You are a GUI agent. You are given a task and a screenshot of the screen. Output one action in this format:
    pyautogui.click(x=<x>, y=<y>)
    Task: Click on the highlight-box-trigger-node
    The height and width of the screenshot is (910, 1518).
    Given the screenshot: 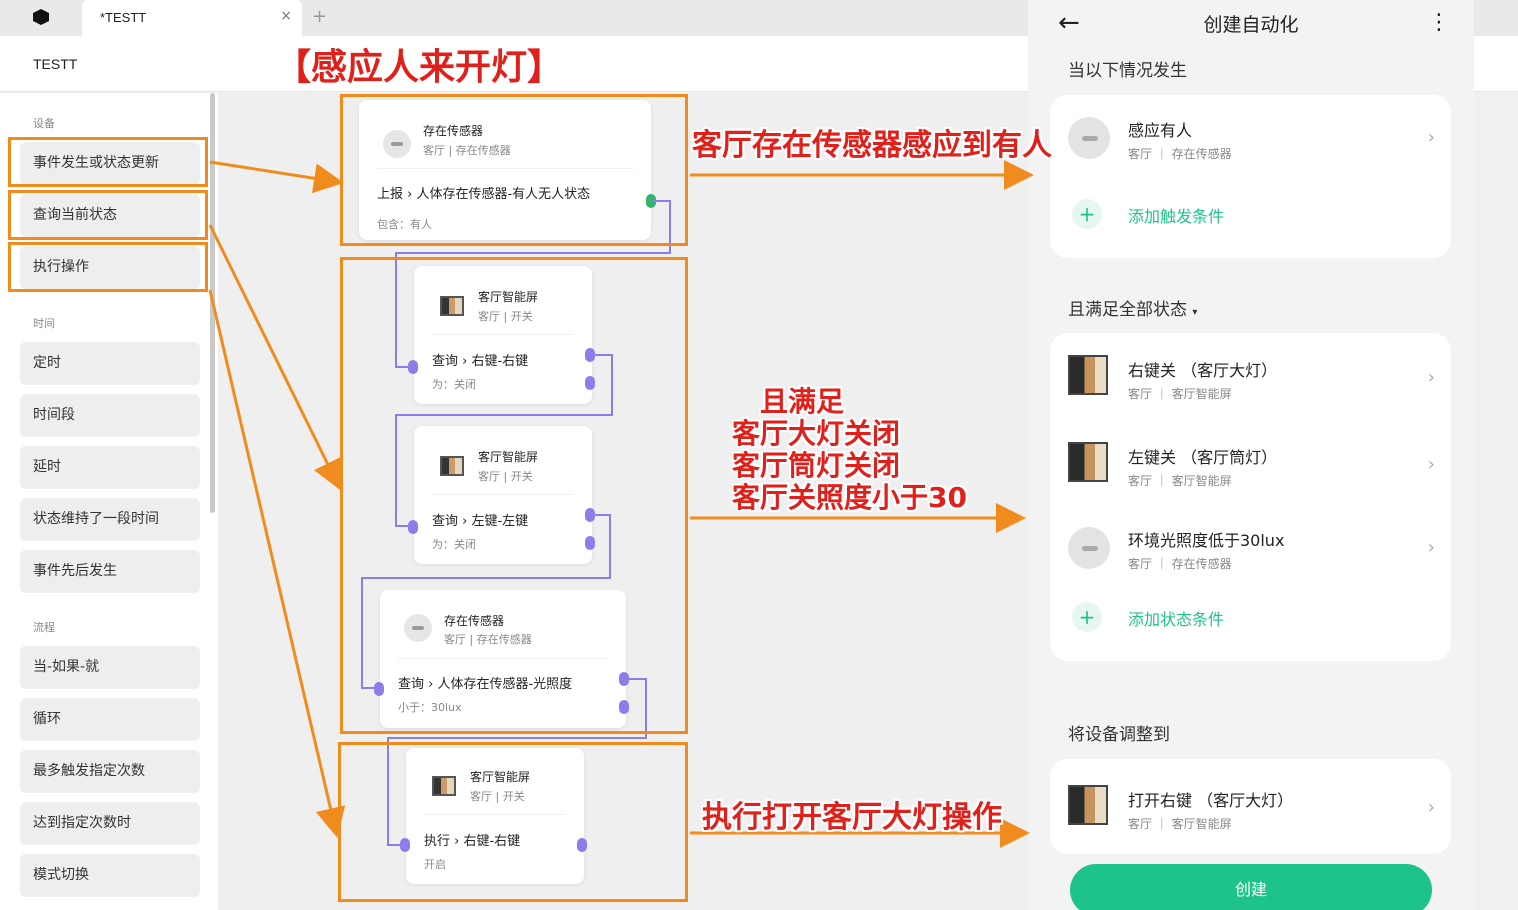 What is the action you would take?
    pyautogui.click(x=514, y=170)
    